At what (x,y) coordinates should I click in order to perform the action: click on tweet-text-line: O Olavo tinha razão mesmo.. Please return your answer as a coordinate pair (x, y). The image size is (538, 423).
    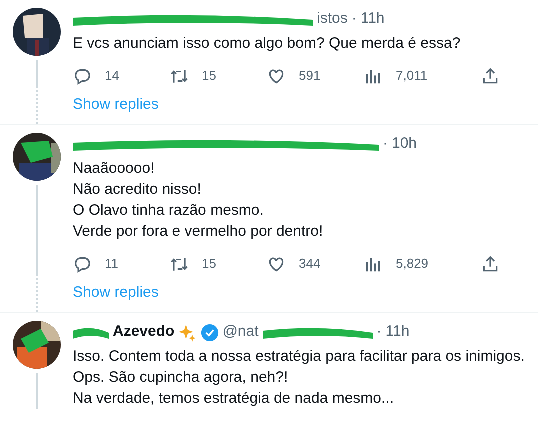
    Looking at the image, I should click on (169, 211).